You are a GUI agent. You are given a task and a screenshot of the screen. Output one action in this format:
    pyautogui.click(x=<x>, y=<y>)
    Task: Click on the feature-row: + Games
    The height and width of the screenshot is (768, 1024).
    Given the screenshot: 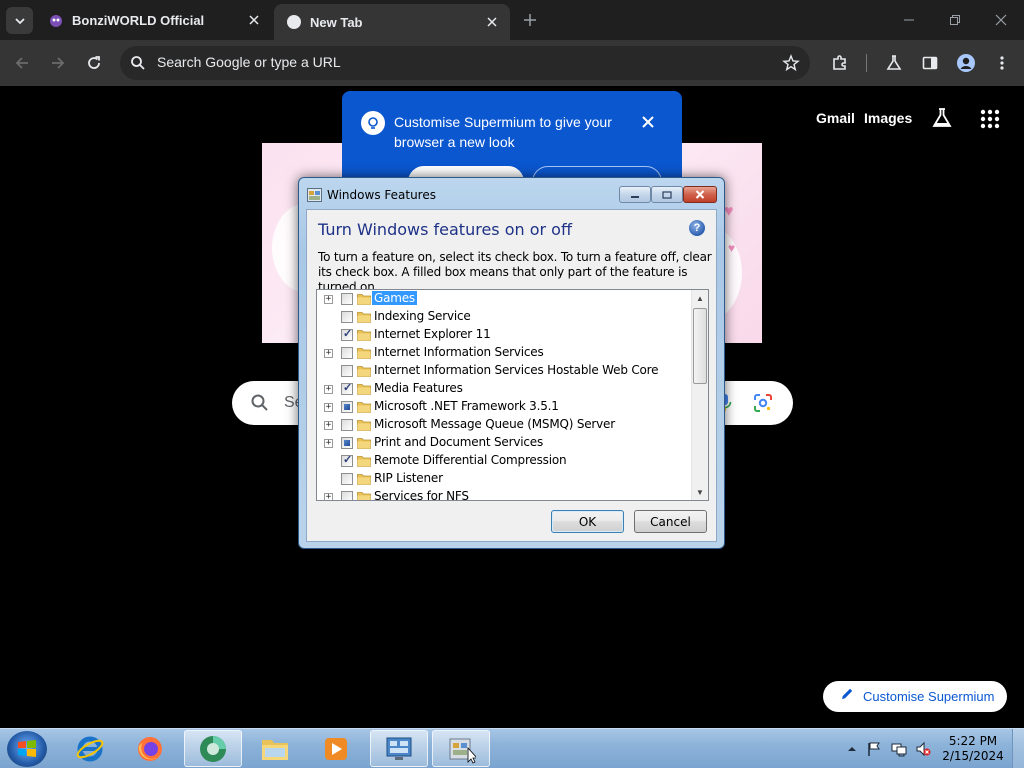 What is the action you would take?
    pyautogui.click(x=504, y=299)
    